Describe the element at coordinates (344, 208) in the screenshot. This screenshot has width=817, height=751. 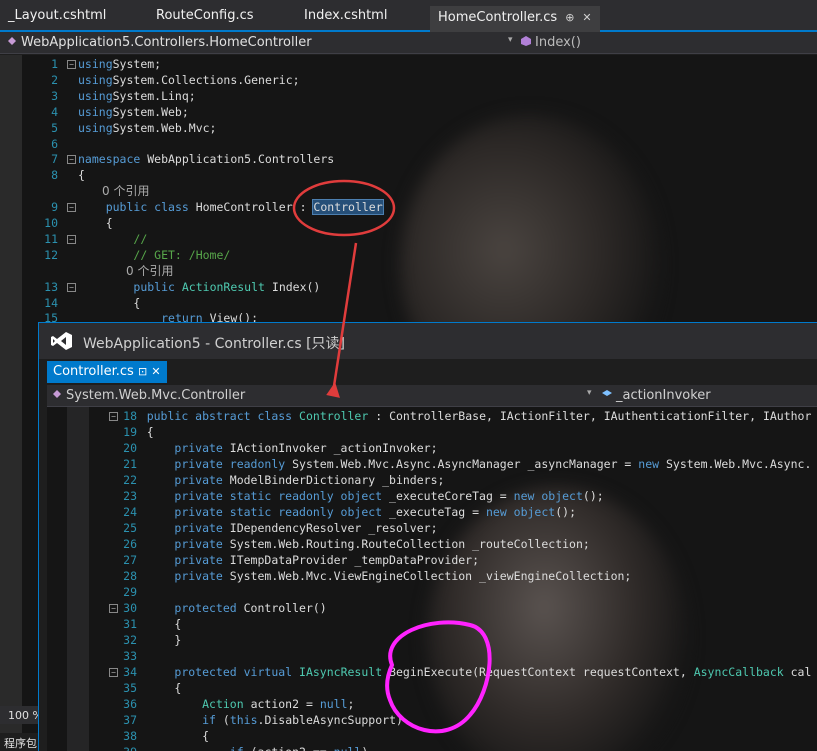
I see `red-circle-annotation` at that location.